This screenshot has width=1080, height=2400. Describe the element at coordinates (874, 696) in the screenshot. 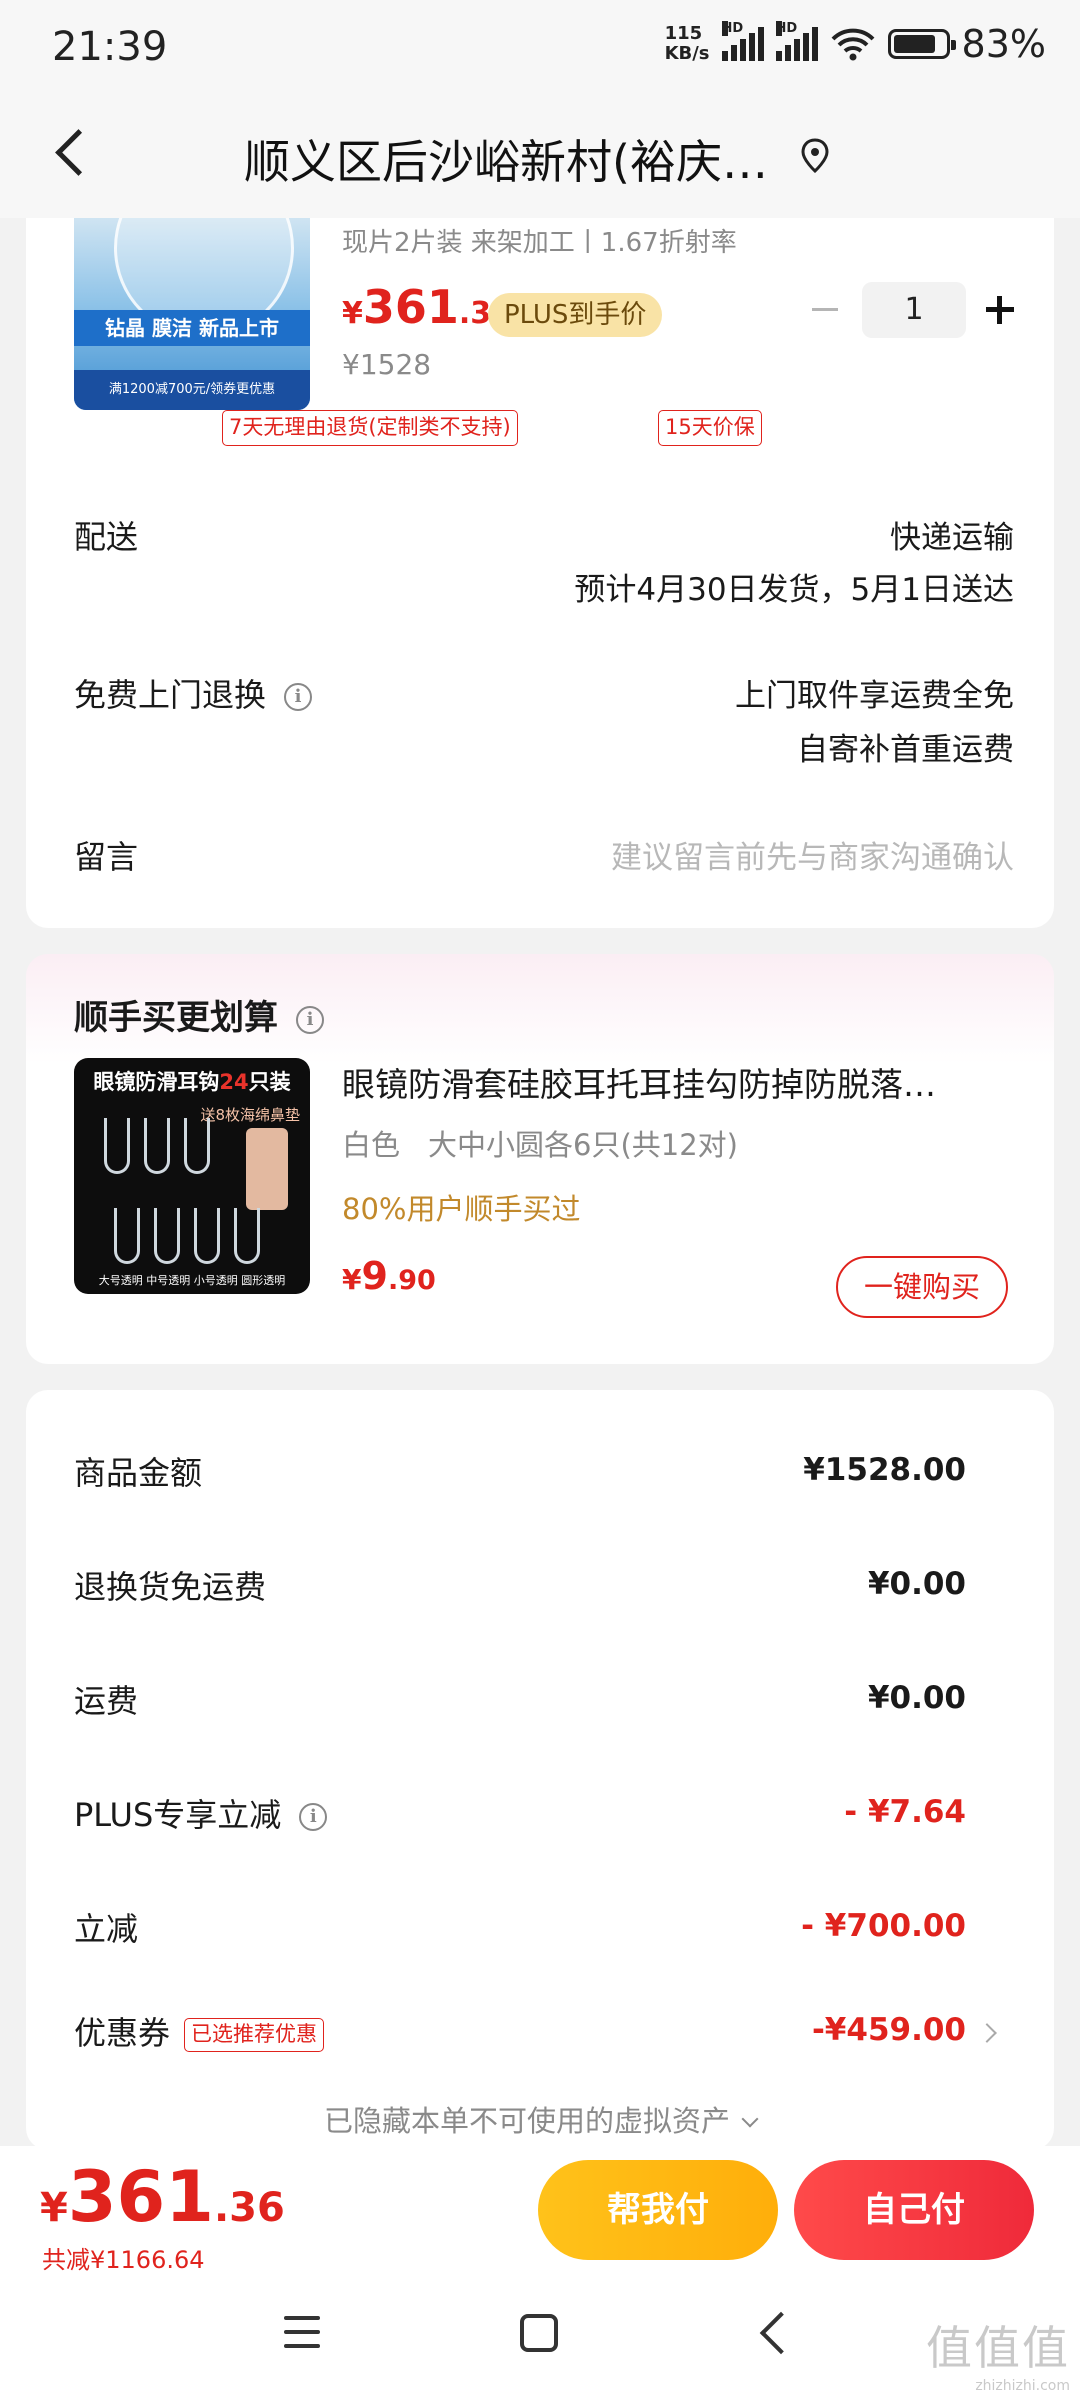

I see `return-service-line1: 上门取件享运费全免` at that location.